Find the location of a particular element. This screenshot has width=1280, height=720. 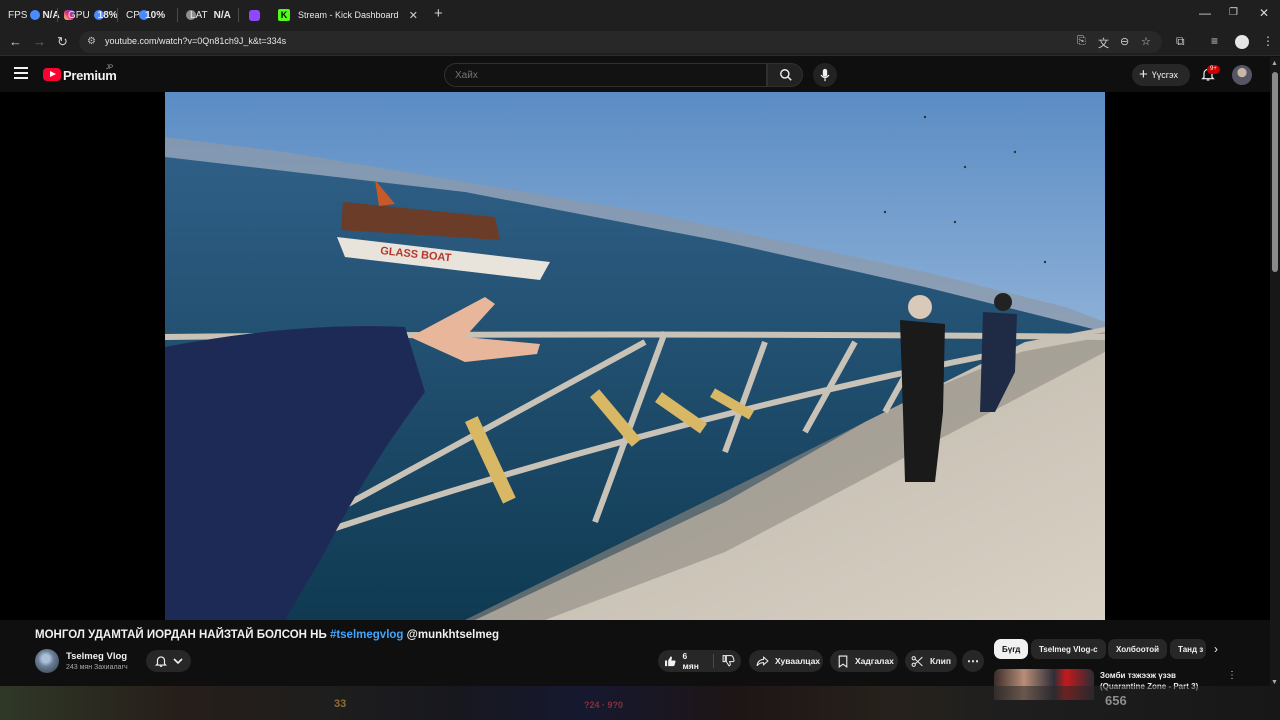

tab-title: Stream - Kick Dashboard is located at coordinates (348, 15).